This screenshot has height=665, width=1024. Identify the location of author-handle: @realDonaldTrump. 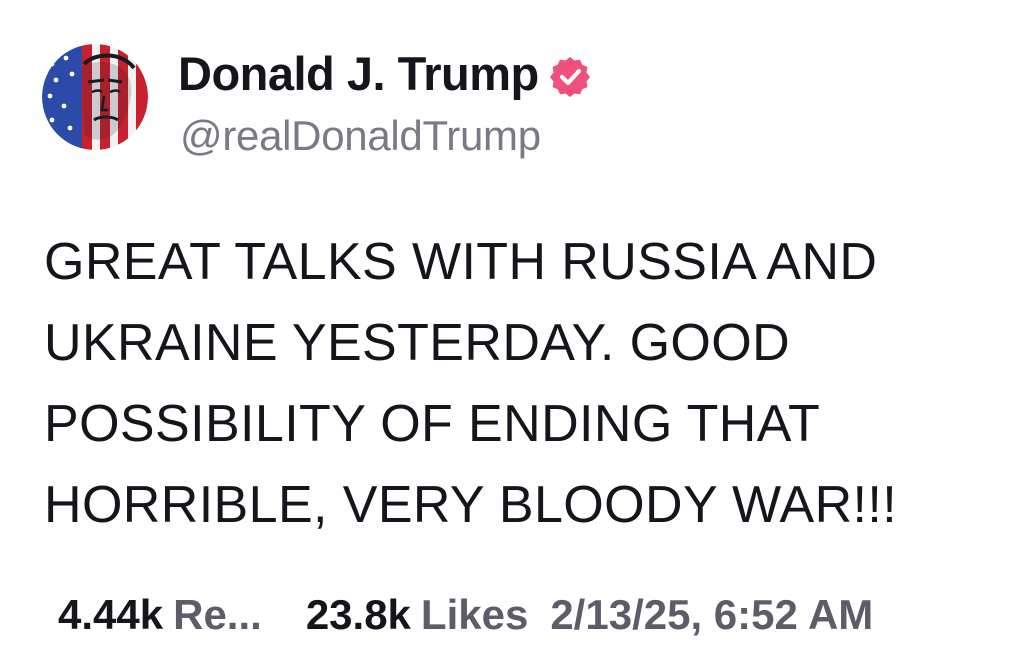
(360, 136).